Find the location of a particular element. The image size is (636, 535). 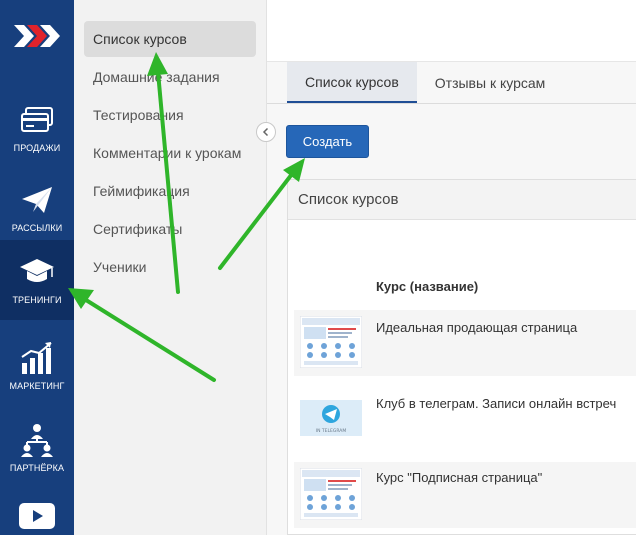

tab-course-reviews: Отзывы к курсам is located at coordinates (490, 83).